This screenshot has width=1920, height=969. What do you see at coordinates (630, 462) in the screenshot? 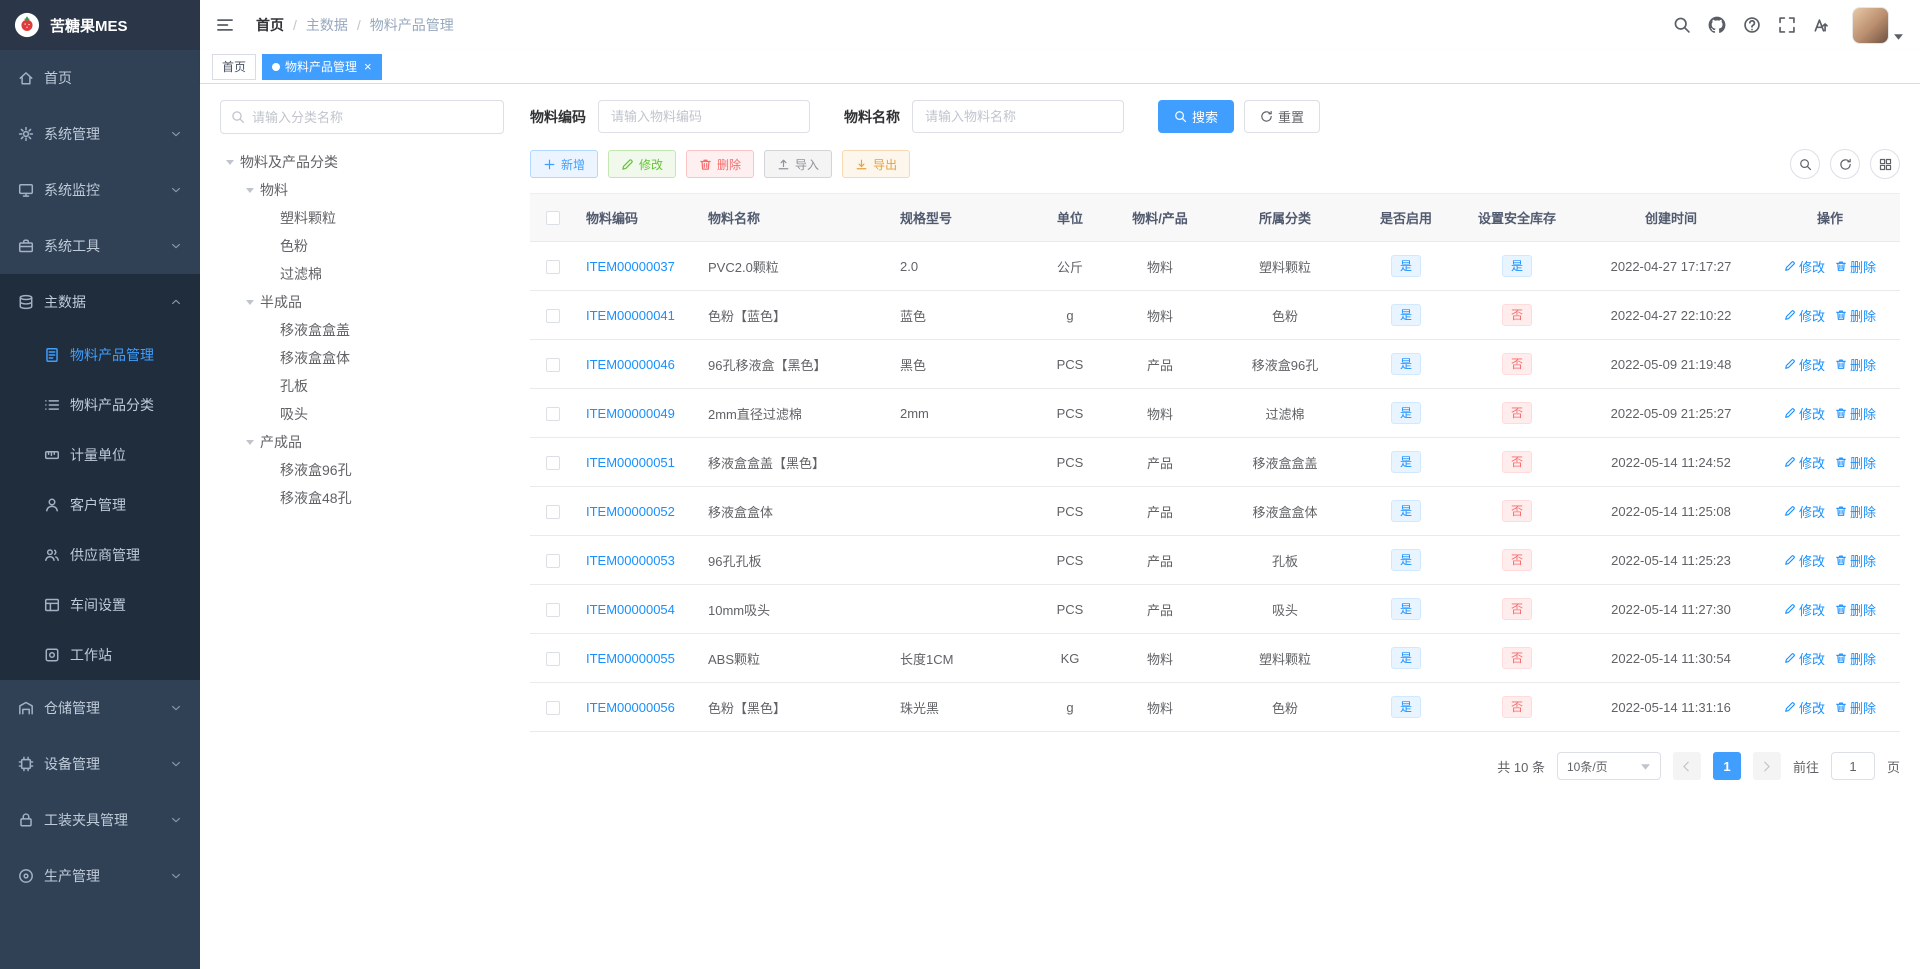
I see `material-code-link: ITEM00000051` at bounding box center [630, 462].